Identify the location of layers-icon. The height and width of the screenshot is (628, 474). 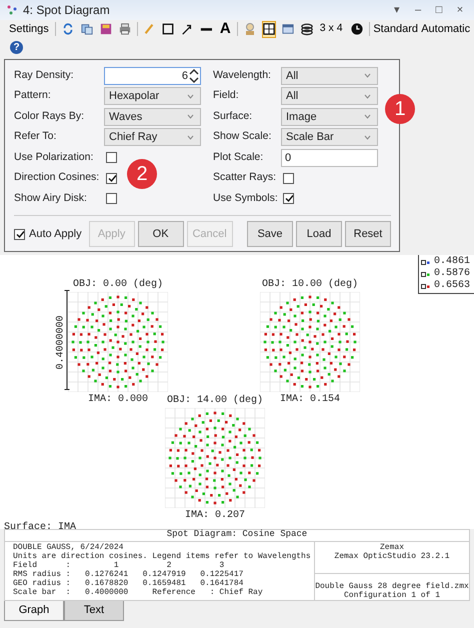
(307, 29).